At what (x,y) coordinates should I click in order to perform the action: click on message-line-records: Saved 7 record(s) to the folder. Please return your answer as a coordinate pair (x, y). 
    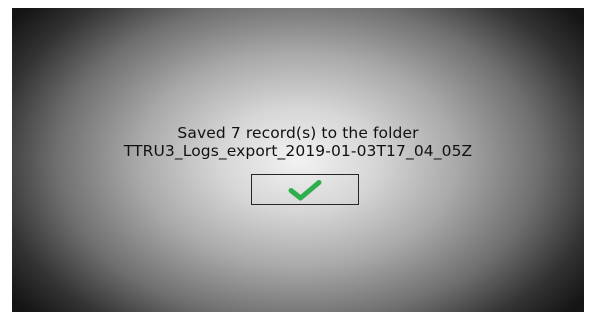
    Looking at the image, I should click on (298, 133).